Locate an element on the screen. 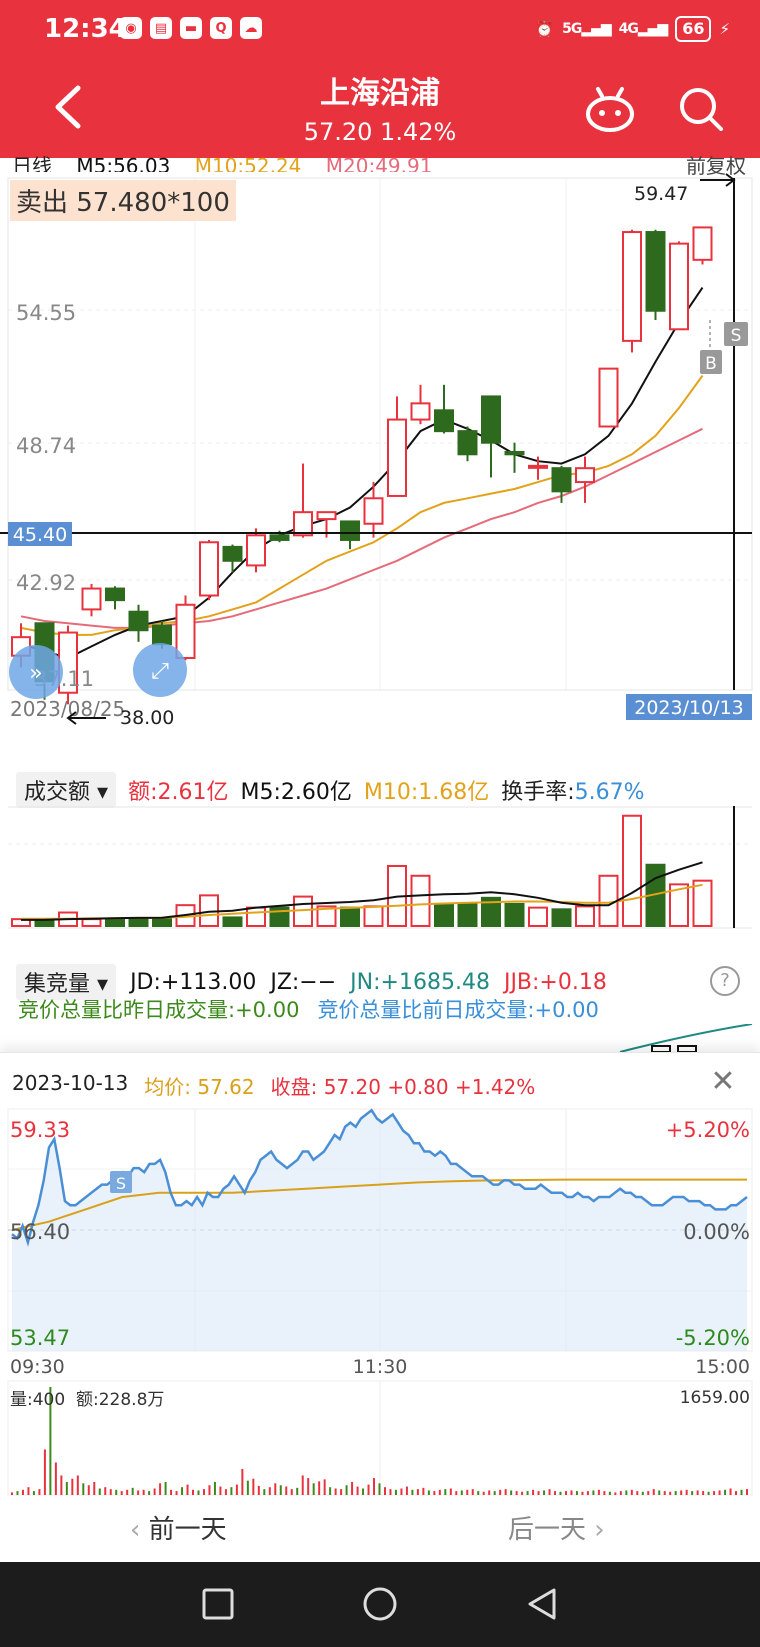  auction-jz: JZ:−− is located at coordinates (303, 982).